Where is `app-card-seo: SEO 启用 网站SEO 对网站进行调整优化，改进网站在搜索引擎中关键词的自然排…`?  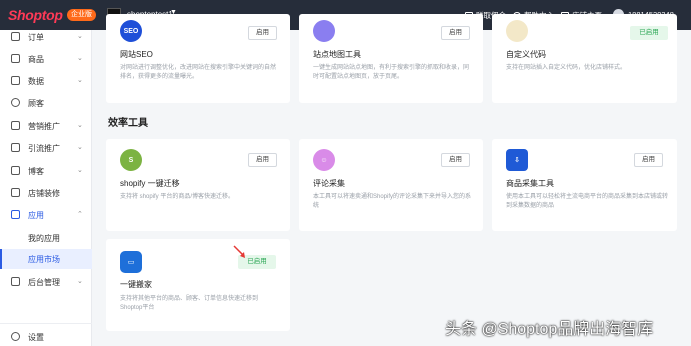 app-card-seo: SEO 启用 网站SEO 对网站进行调整优化，改进网站在搜索引擎中关键词的自然排… is located at coordinates (198, 58).